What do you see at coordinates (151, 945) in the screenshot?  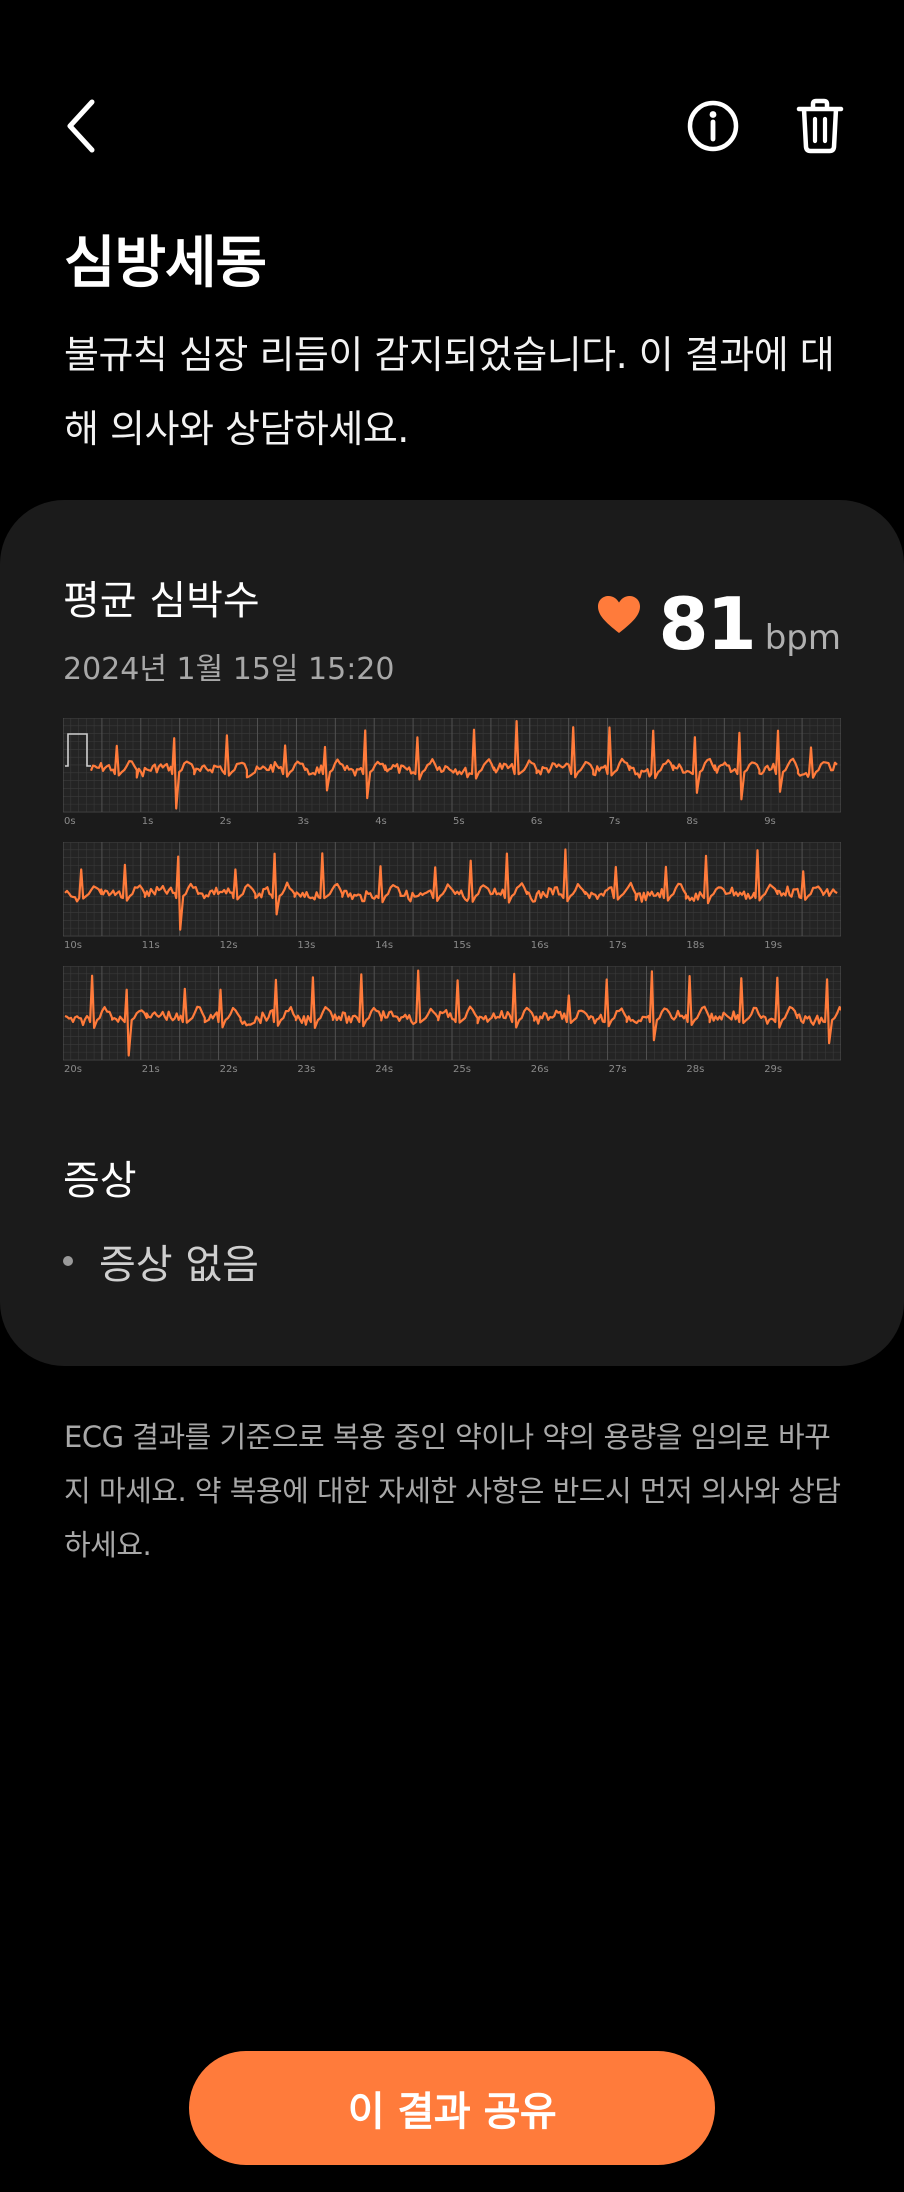 I see `ecg-tick-label: 11s` at bounding box center [151, 945].